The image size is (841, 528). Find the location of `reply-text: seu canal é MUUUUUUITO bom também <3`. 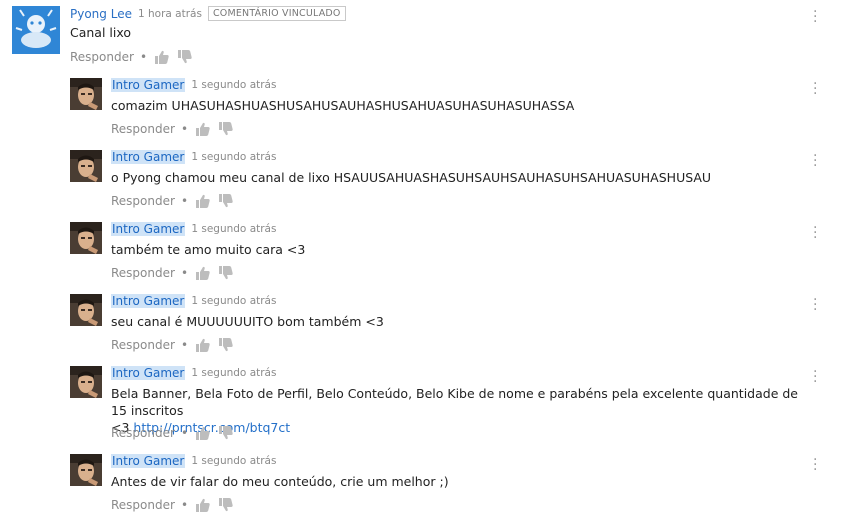

reply-text: seu canal é MUUUUUUITO bom também <3 is located at coordinates (247, 321).